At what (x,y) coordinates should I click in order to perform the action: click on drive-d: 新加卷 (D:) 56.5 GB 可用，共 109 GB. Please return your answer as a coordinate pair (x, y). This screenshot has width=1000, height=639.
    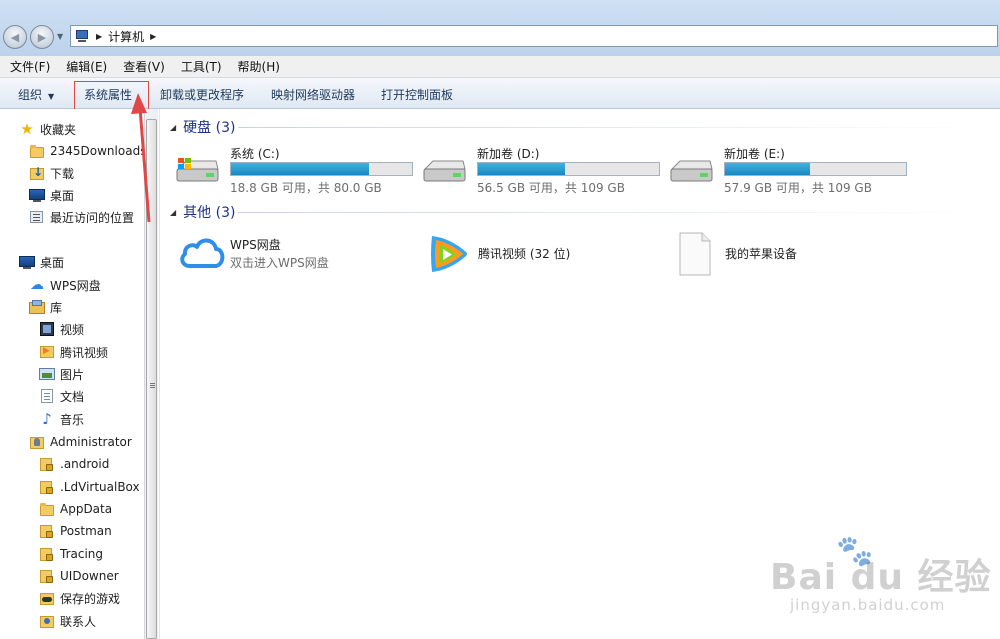
    Looking at the image, I should click on (541, 170).